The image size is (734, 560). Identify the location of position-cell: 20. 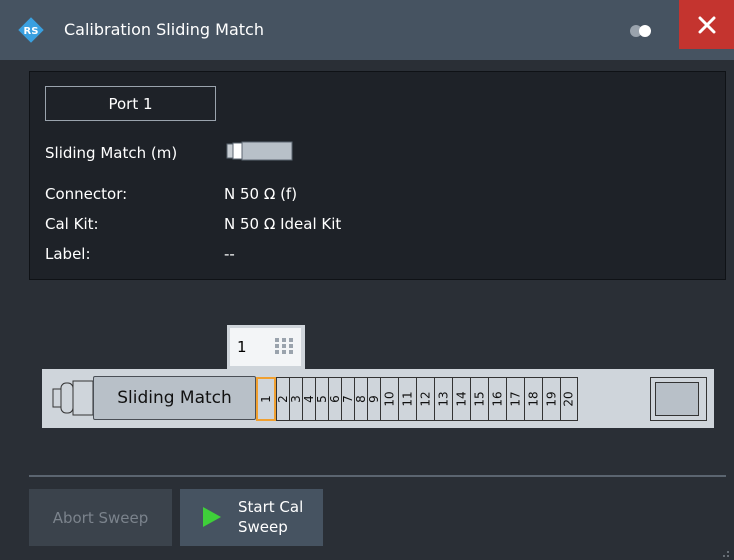
(569, 399).